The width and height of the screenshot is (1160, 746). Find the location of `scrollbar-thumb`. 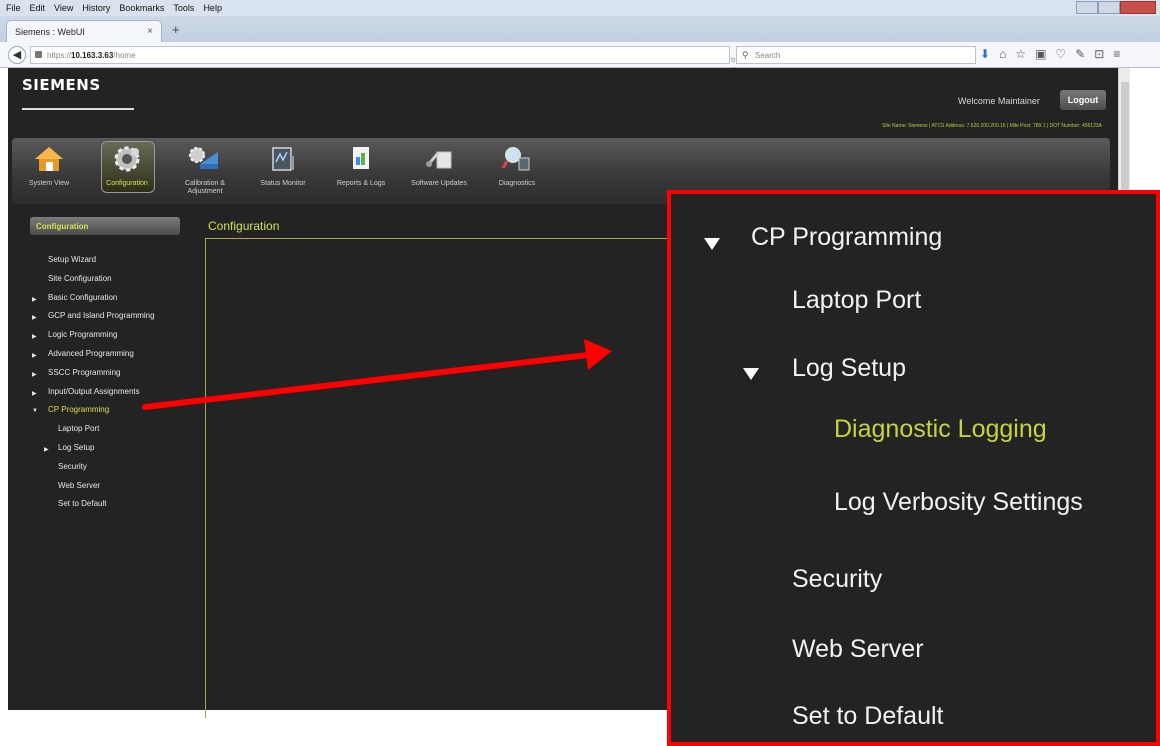

scrollbar-thumb is located at coordinates (1125, 137).